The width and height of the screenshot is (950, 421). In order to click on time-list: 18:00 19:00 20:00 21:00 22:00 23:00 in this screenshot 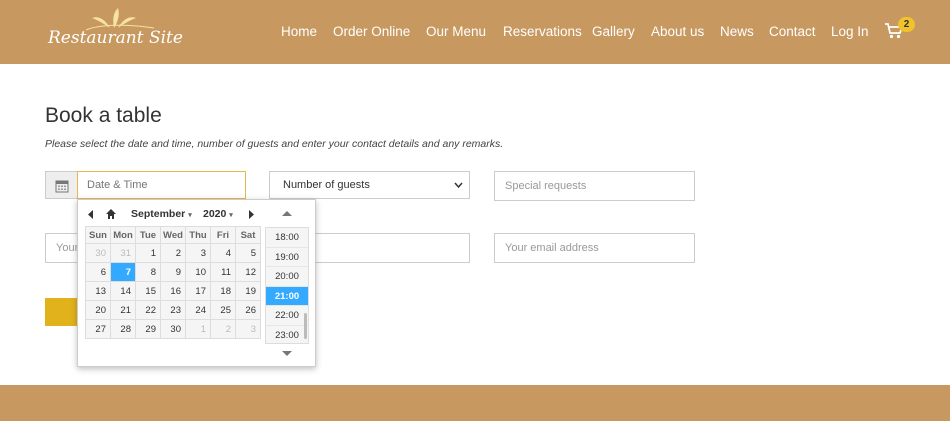, I will do `click(287, 285)`.